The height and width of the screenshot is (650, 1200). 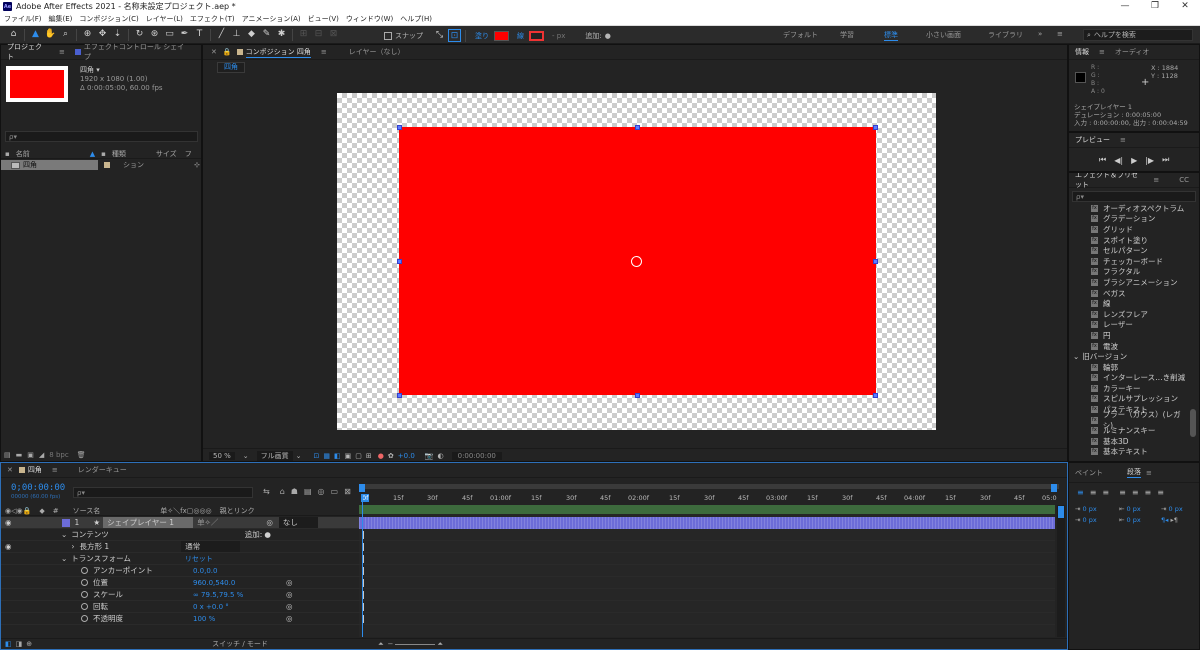 I want to click on tab-layer: レイヤー（なし）, so click(x=377, y=52).